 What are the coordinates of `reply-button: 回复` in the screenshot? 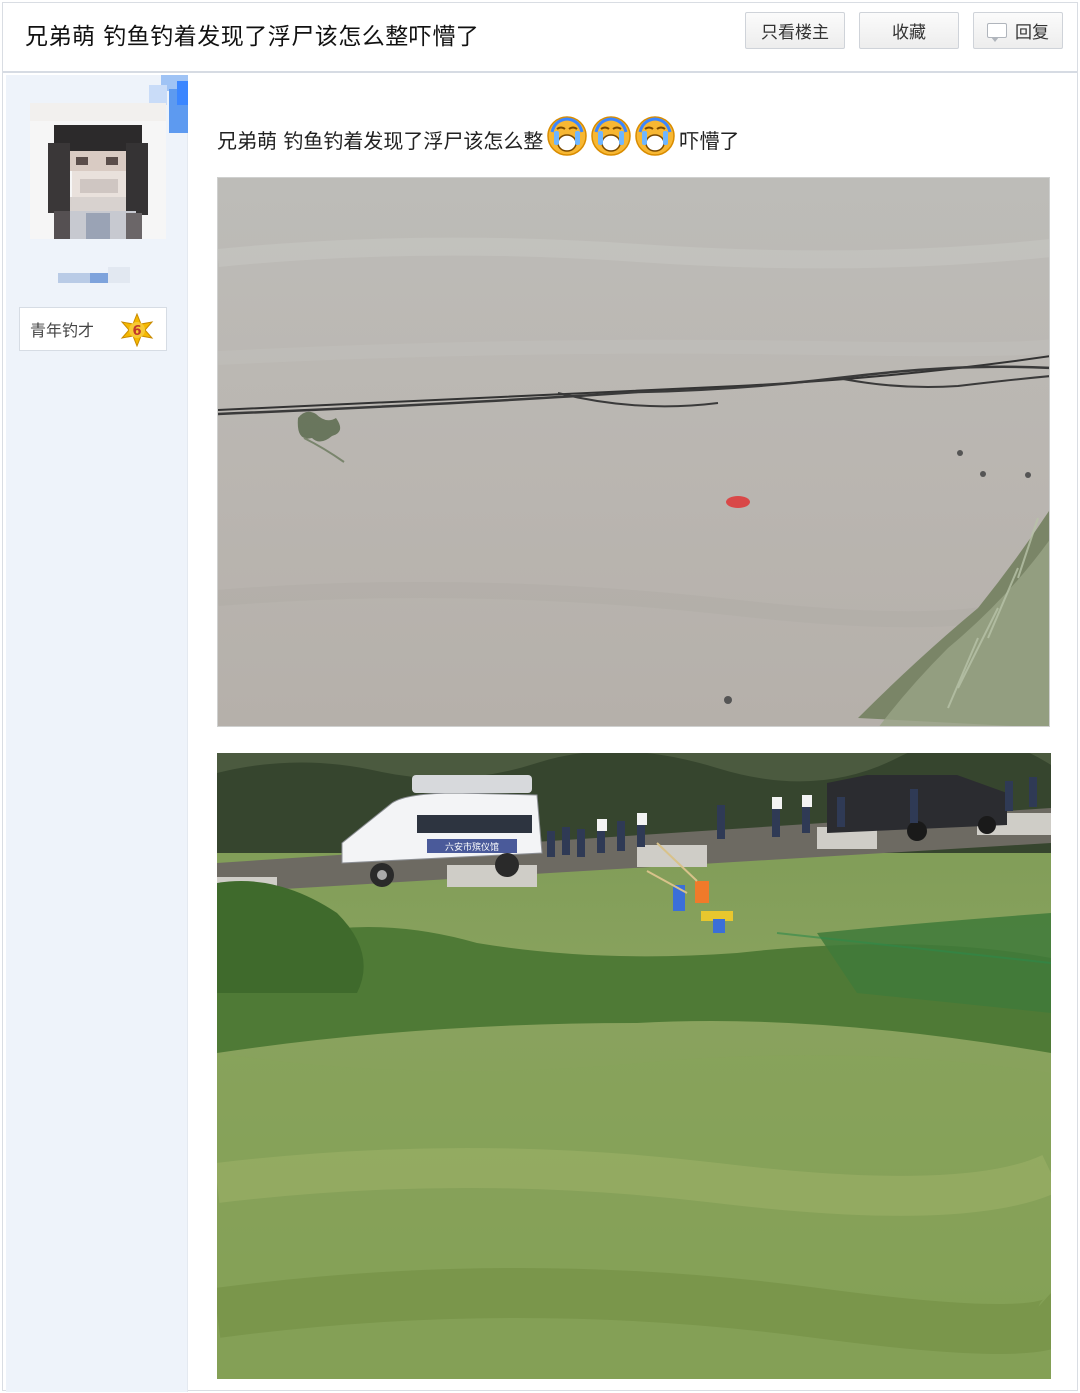 It's located at (1018, 30).